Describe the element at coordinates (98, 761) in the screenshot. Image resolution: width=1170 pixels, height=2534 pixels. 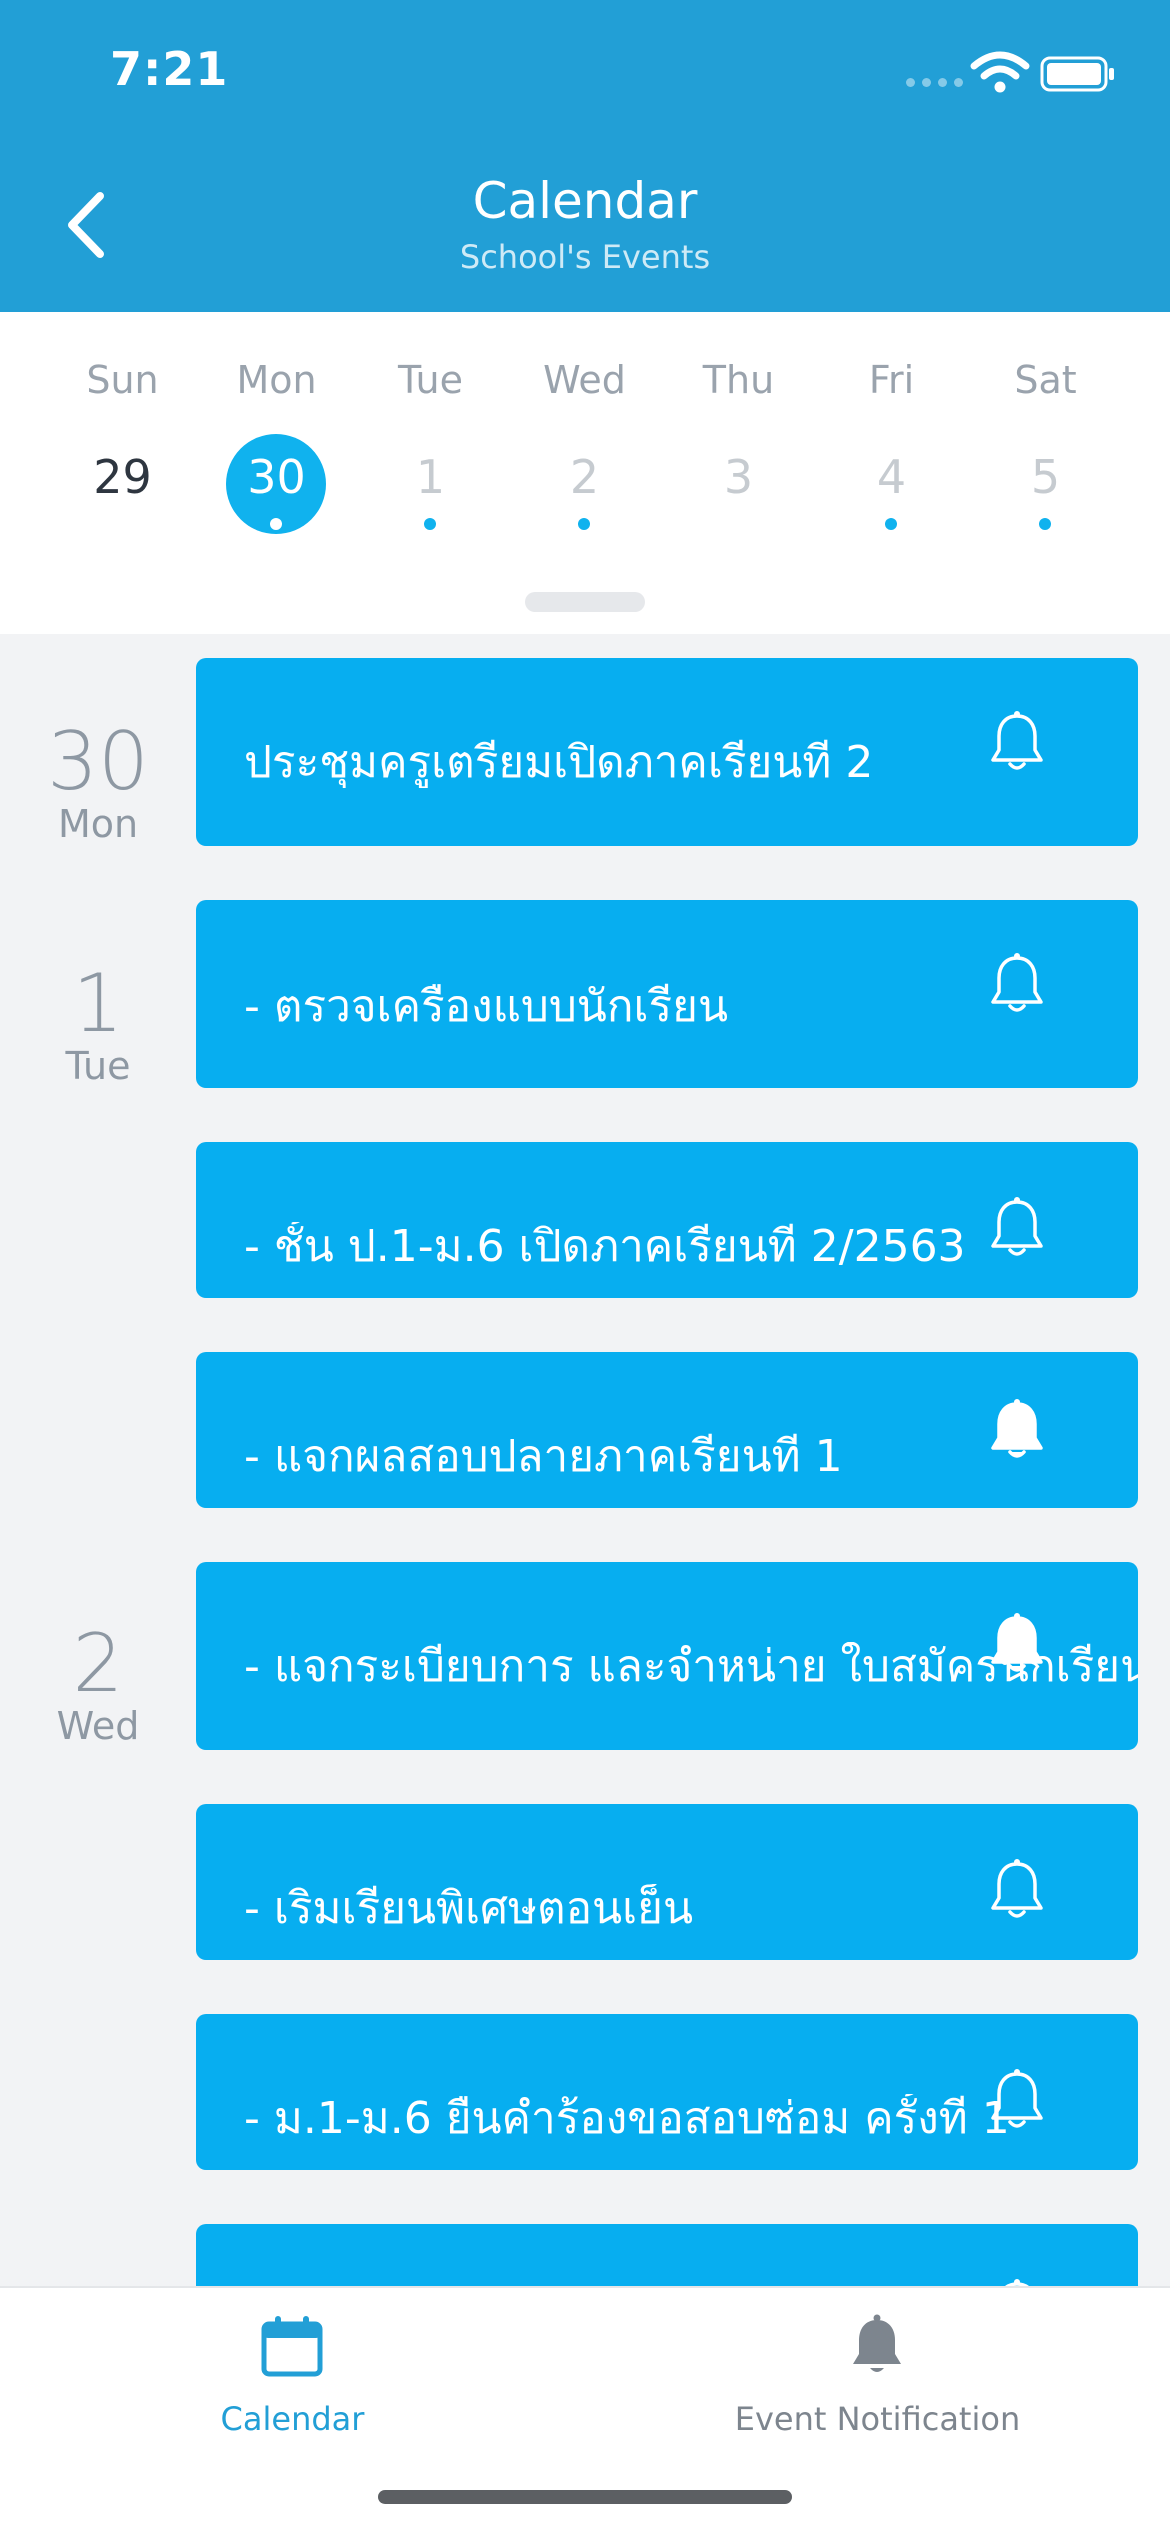
I see `date-day: 30` at that location.